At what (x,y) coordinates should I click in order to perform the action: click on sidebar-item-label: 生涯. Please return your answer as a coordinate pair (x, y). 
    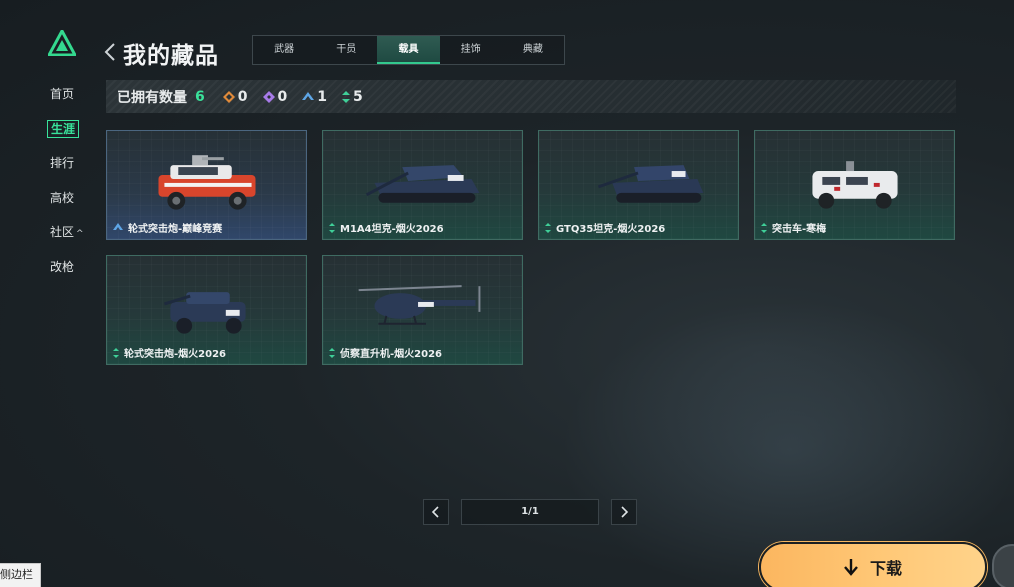
    Looking at the image, I should click on (63, 128).